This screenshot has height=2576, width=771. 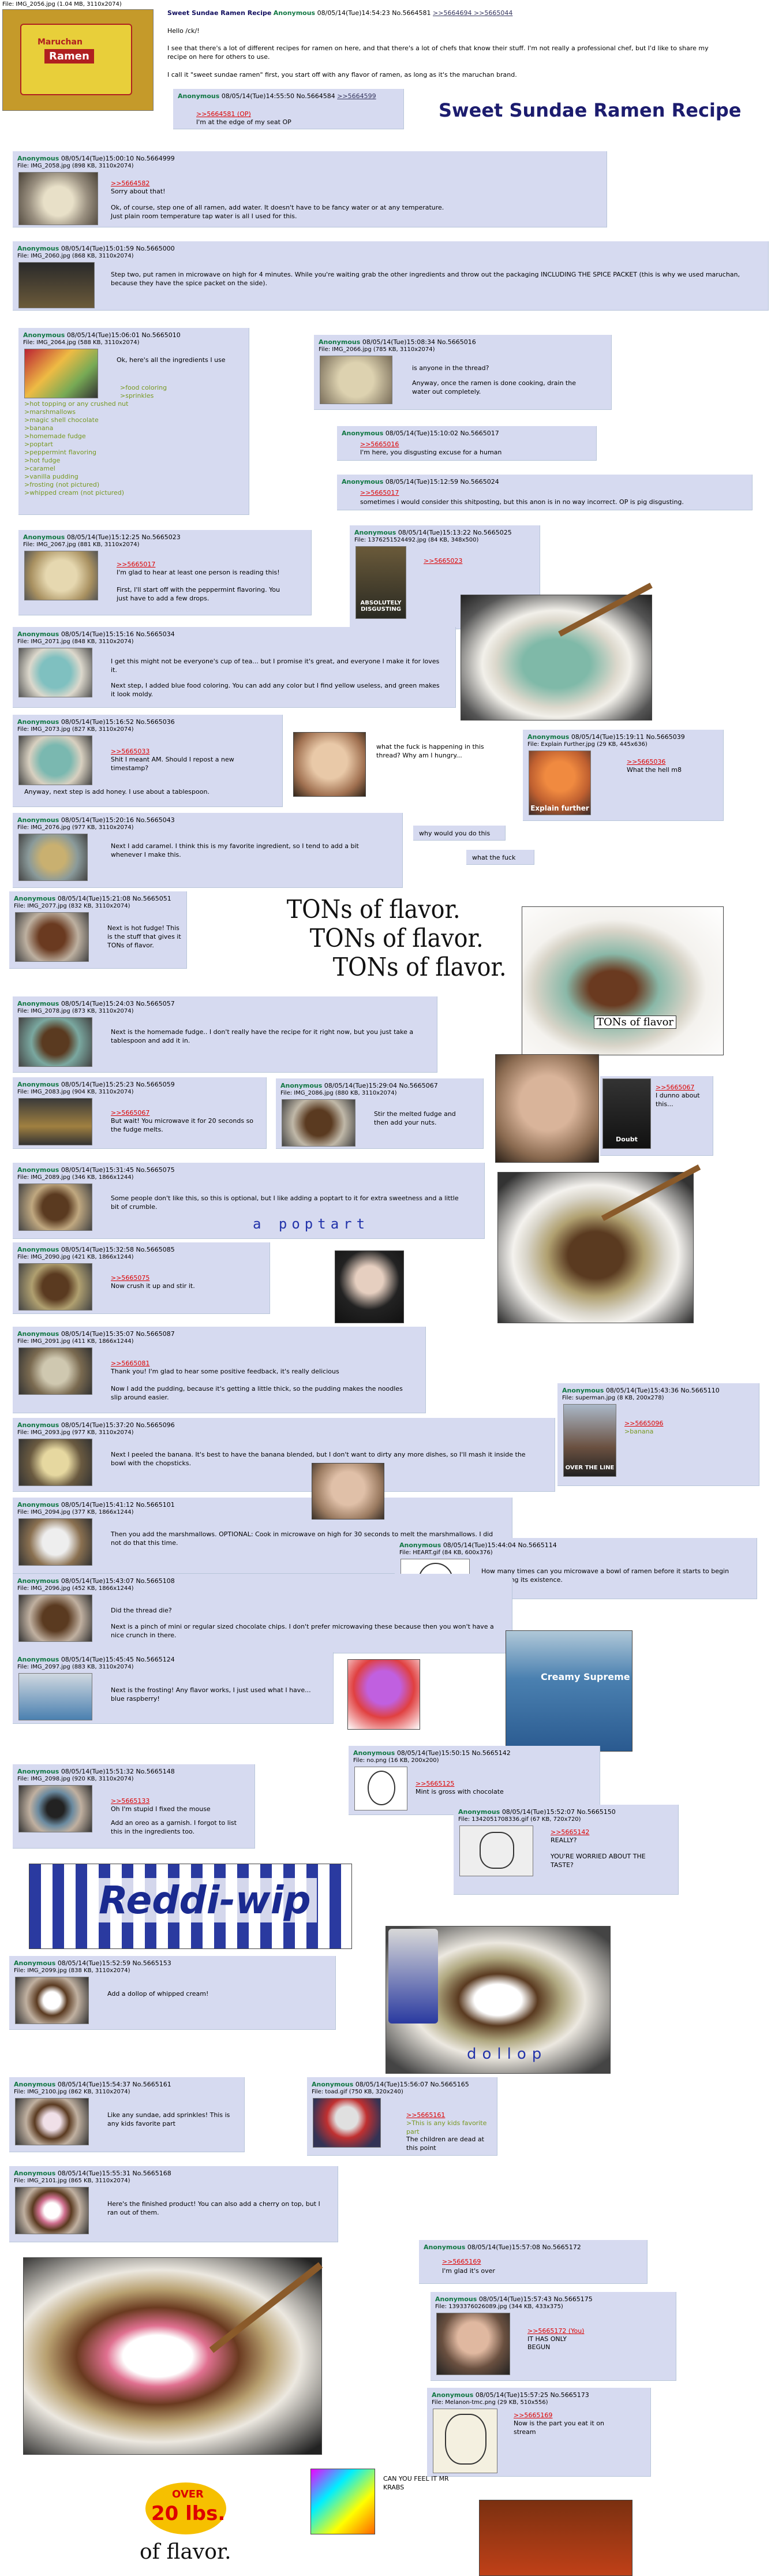 I want to click on post-meta: 08/05/14(Tue)15:51:32 No.5665148, so click(x=118, y=1771).